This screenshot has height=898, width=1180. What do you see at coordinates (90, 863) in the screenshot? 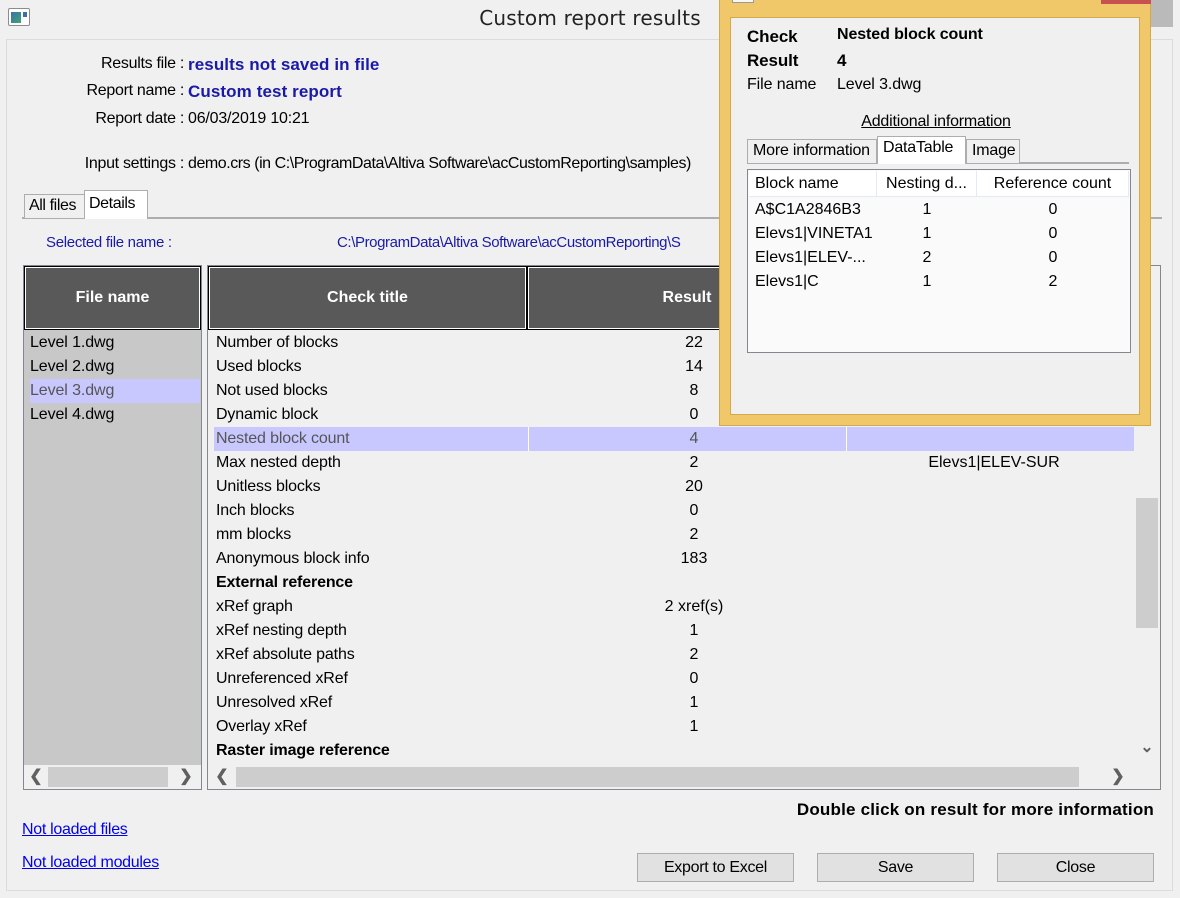
I see `not-loaded-modules-link: Not loaded modules` at bounding box center [90, 863].